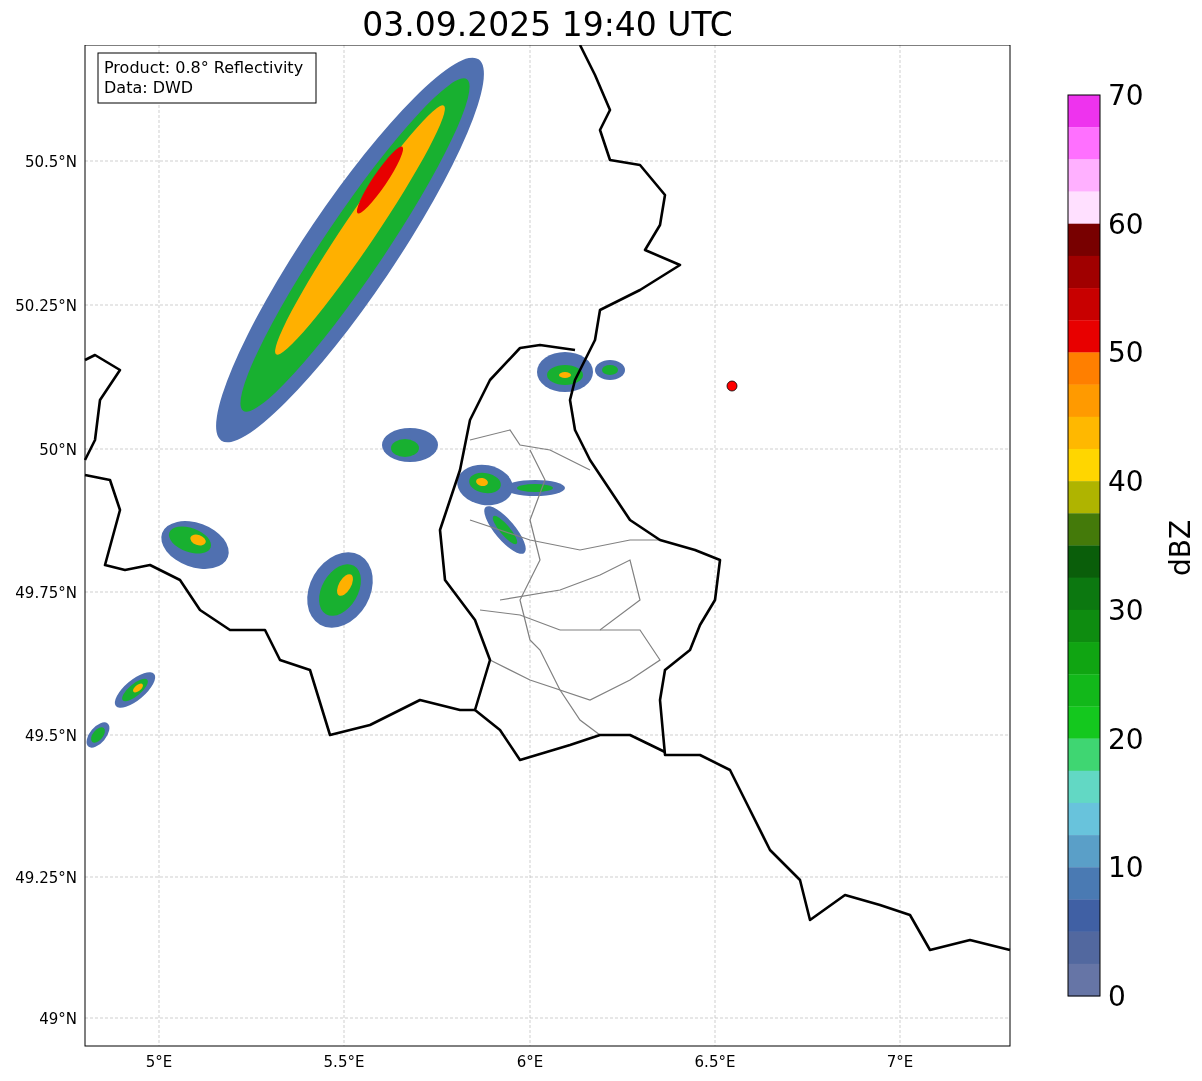 The height and width of the screenshot is (1081, 1202). I want to click on colorbar-tick-label: 60, so click(1126, 224).